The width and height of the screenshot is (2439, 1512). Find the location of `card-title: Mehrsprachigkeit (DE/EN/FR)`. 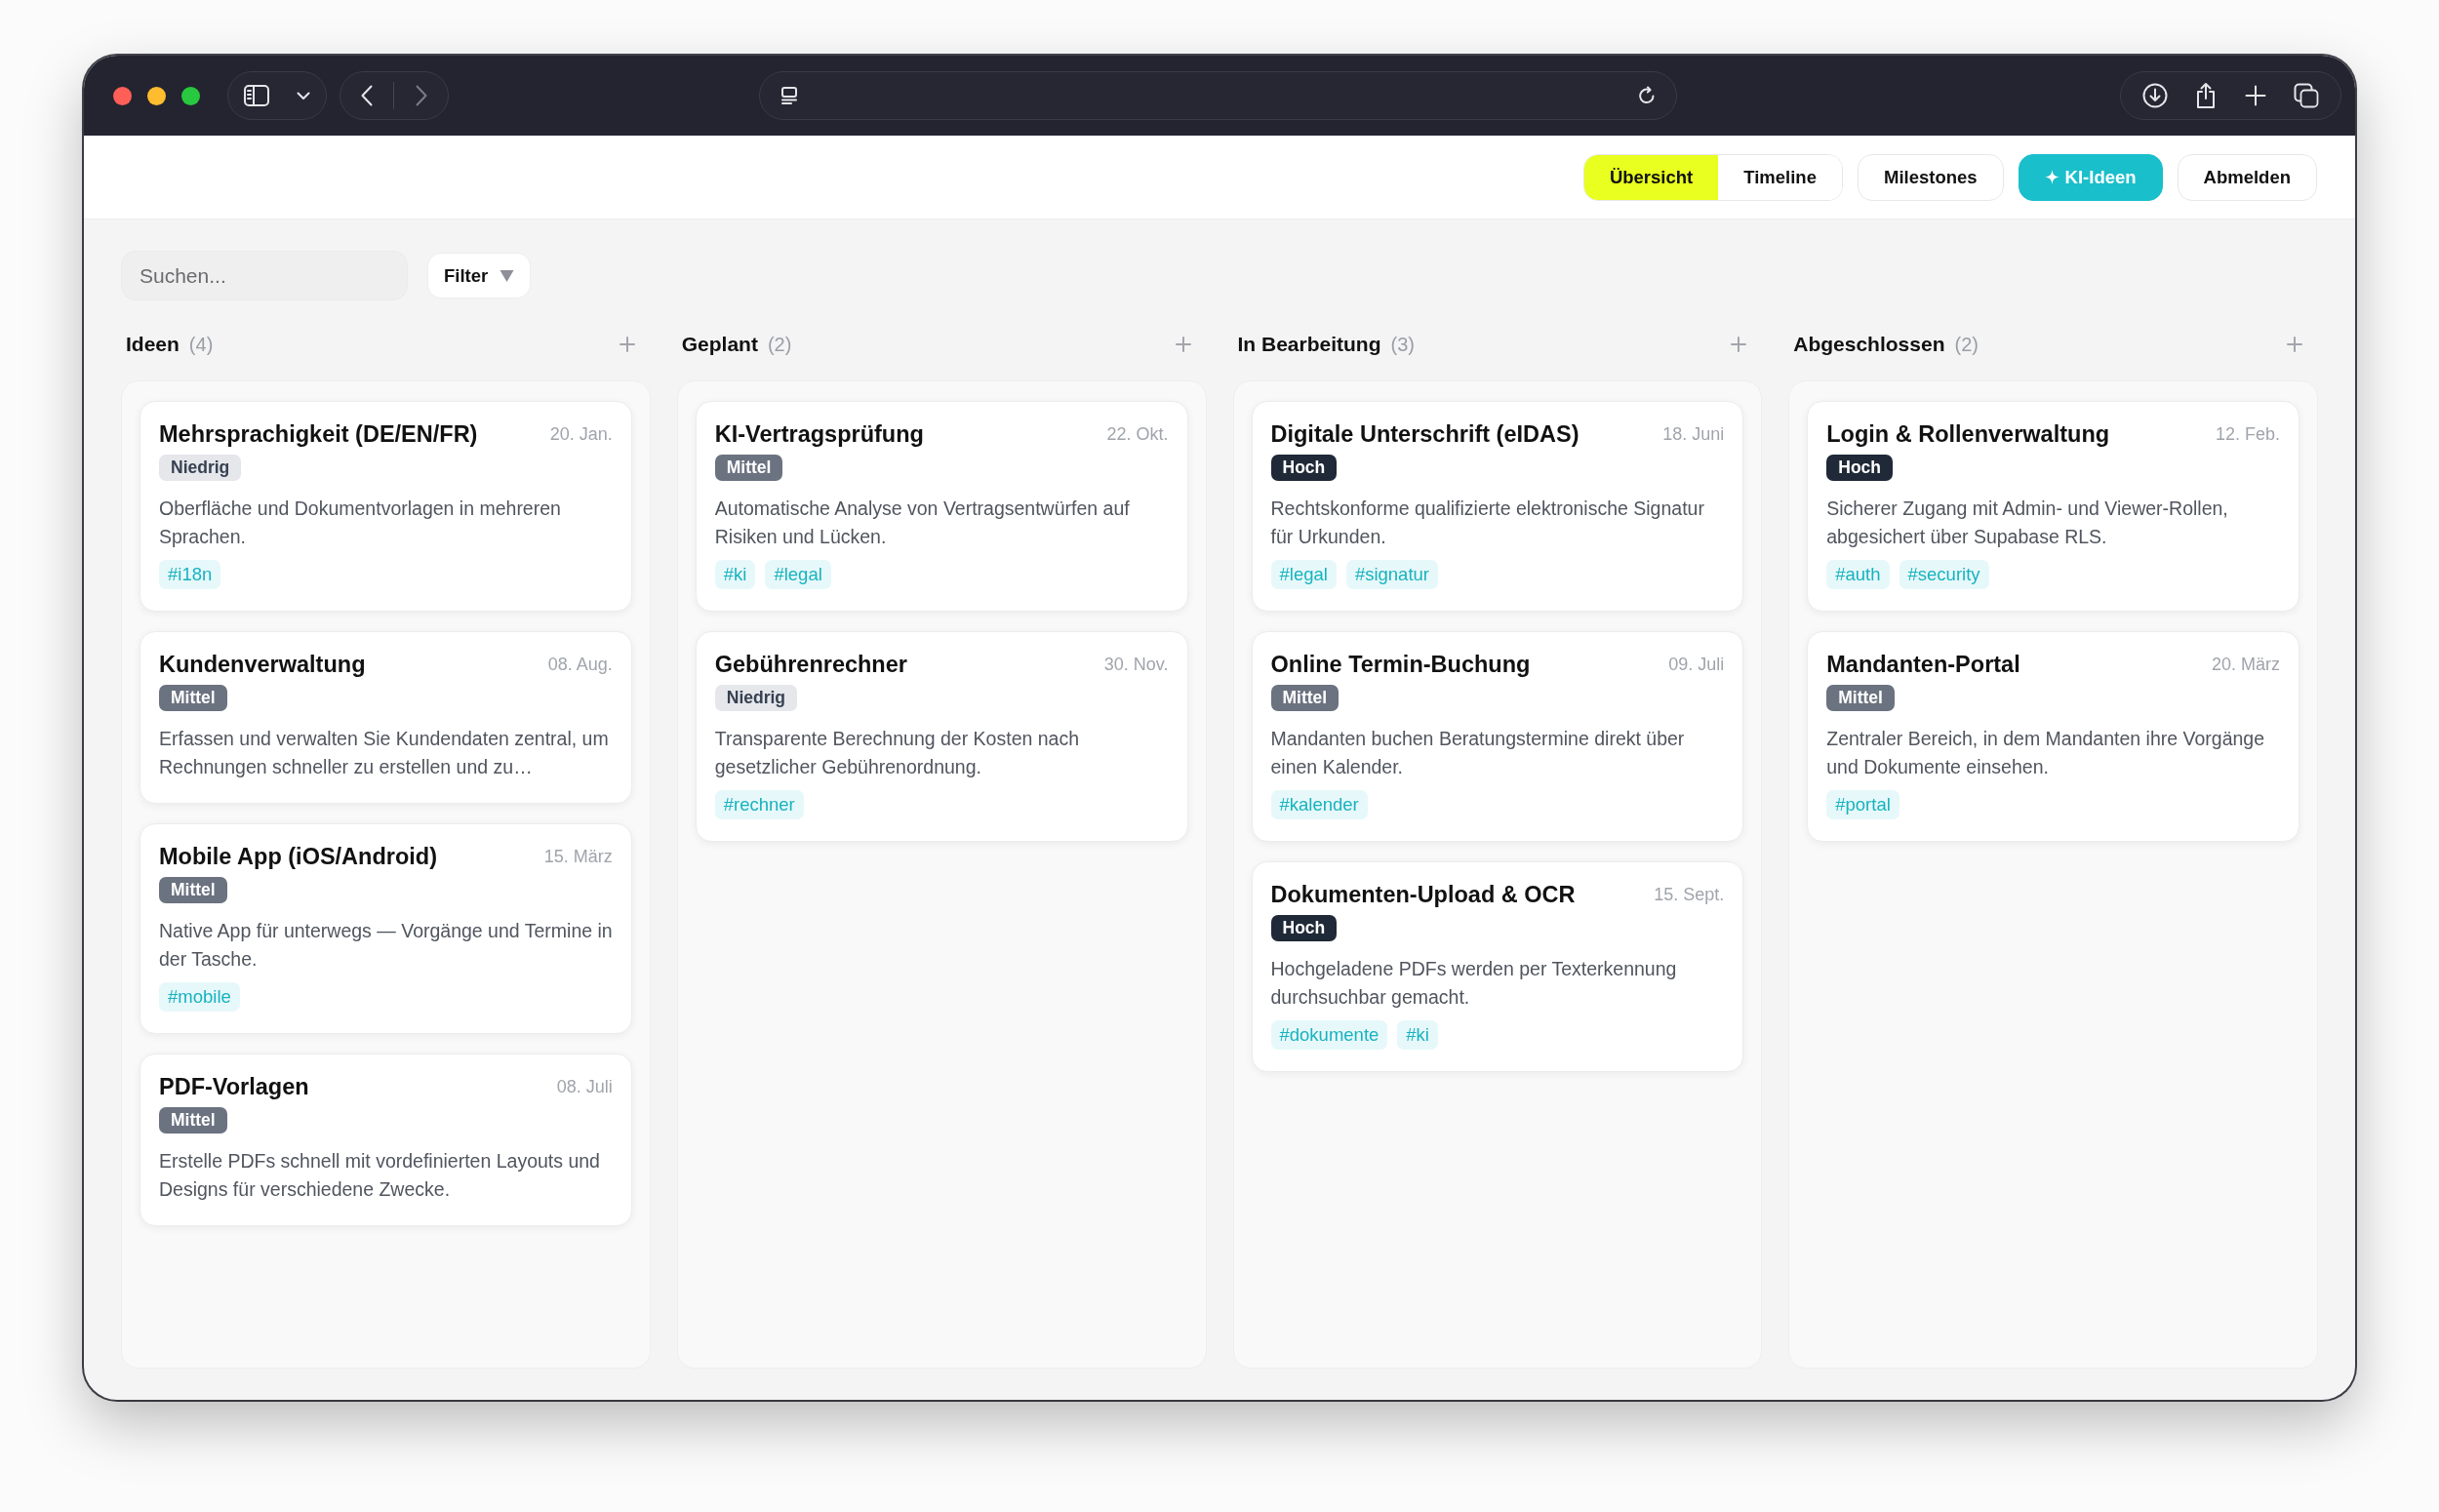

card-title: Mehrsprachigkeit (DE/EN/FR) is located at coordinates (319, 434).